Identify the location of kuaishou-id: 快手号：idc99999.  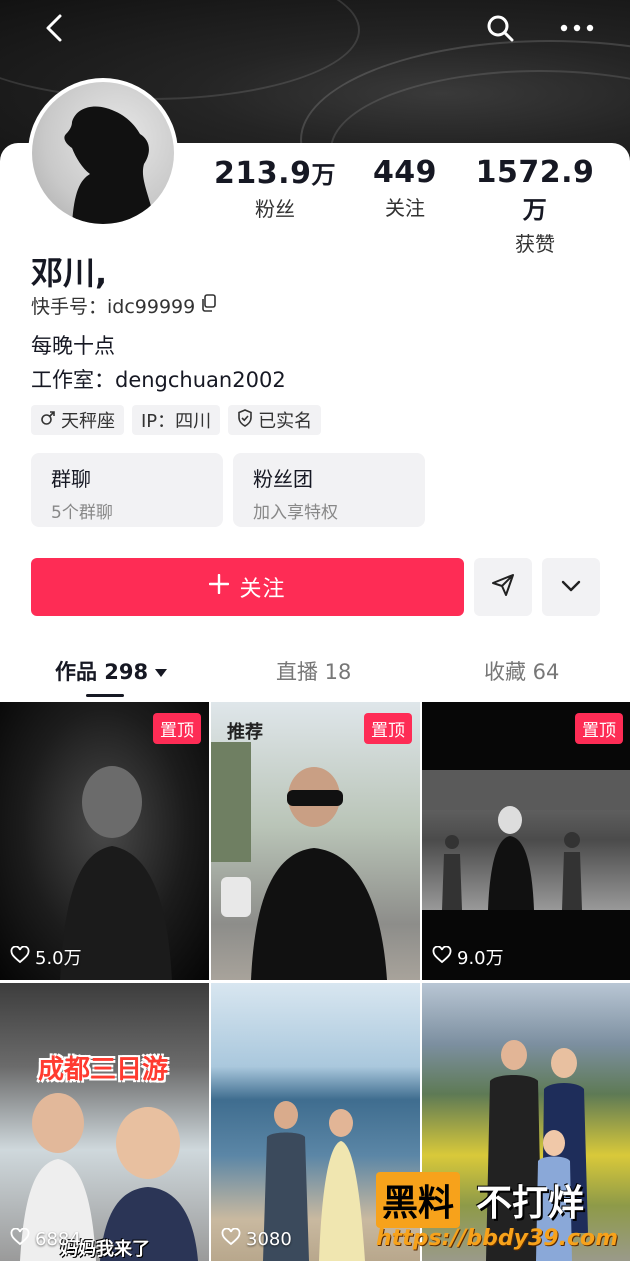
(124, 305).